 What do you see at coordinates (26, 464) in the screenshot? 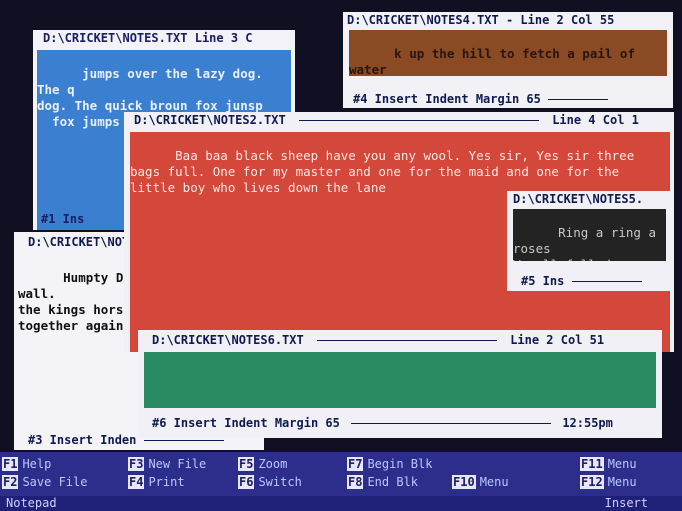
I see `fkey-help: F1 Help` at bounding box center [26, 464].